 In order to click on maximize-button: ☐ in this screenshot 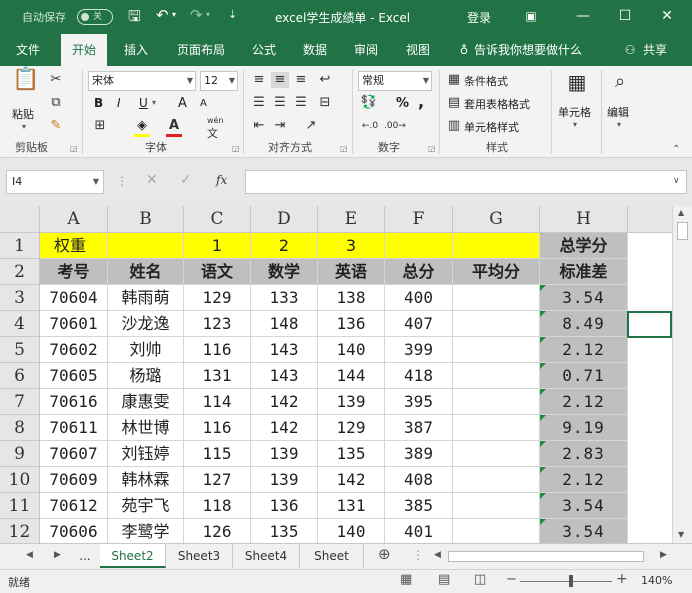, I will do `click(625, 16)`.